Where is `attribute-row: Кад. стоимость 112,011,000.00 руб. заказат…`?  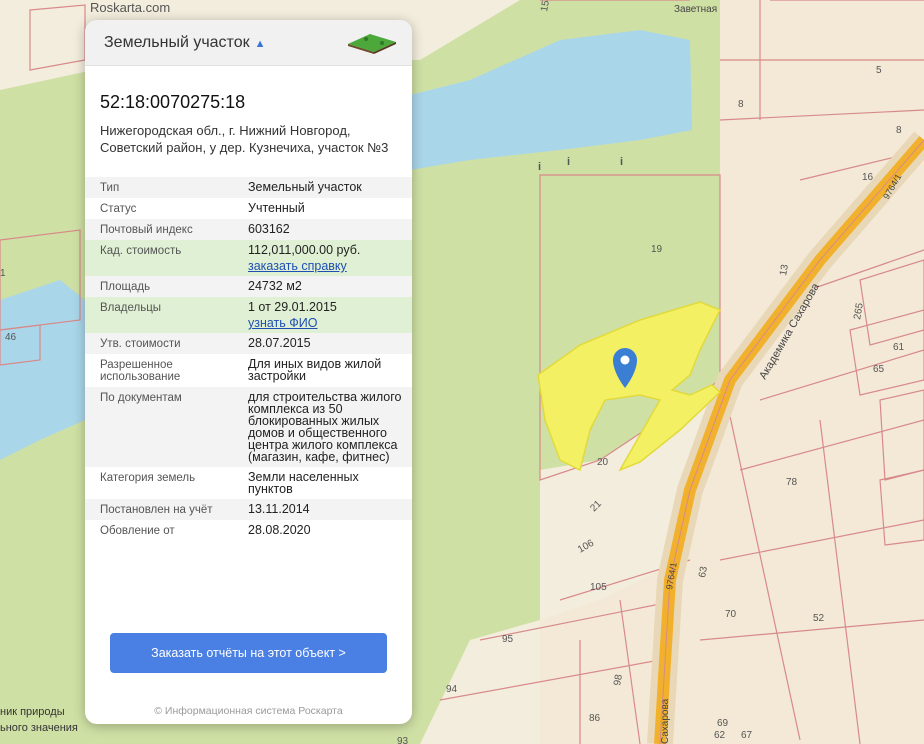 attribute-row: Кад. стоимость 112,011,000.00 руб. заказат… is located at coordinates (248, 258).